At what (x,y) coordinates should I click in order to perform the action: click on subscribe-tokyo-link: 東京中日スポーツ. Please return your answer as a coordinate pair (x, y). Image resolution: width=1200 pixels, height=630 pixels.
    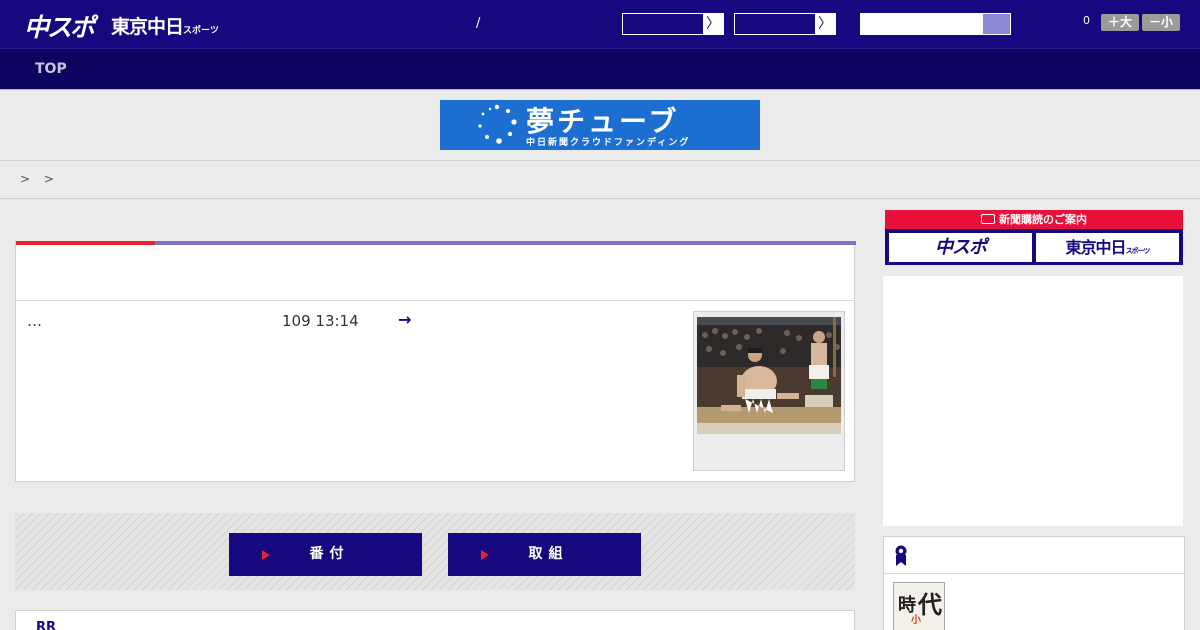
    Looking at the image, I should click on (1107, 247).